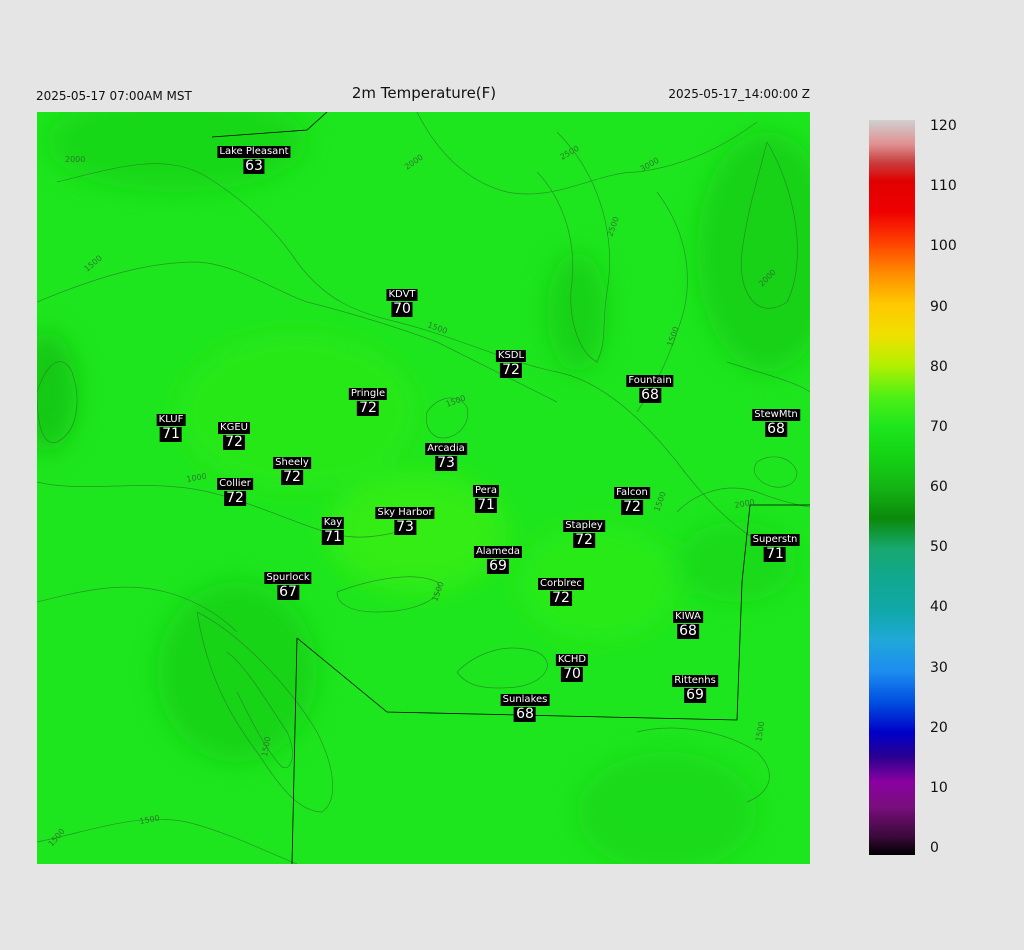 This screenshot has width=1024, height=950. What do you see at coordinates (511, 356) in the screenshot?
I see `station-name: KSDL` at bounding box center [511, 356].